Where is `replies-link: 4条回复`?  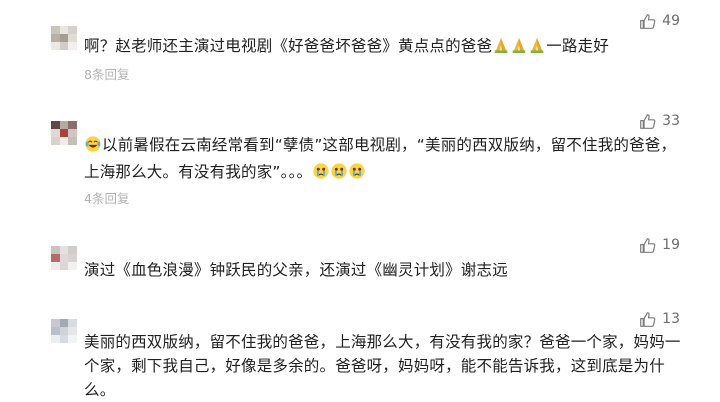 replies-link: 4条回复 is located at coordinates (106, 197).